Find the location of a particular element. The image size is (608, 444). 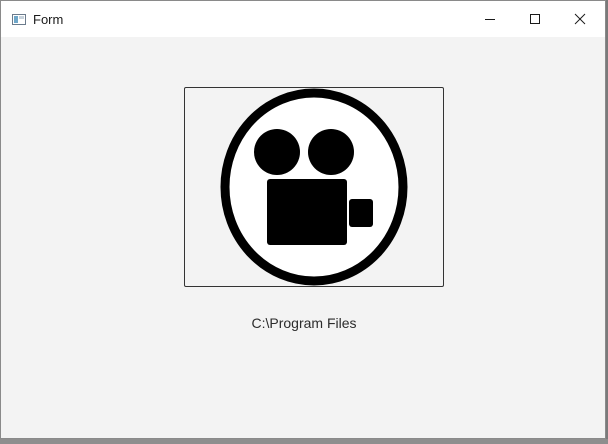

minimize-icon is located at coordinates (490, 19).